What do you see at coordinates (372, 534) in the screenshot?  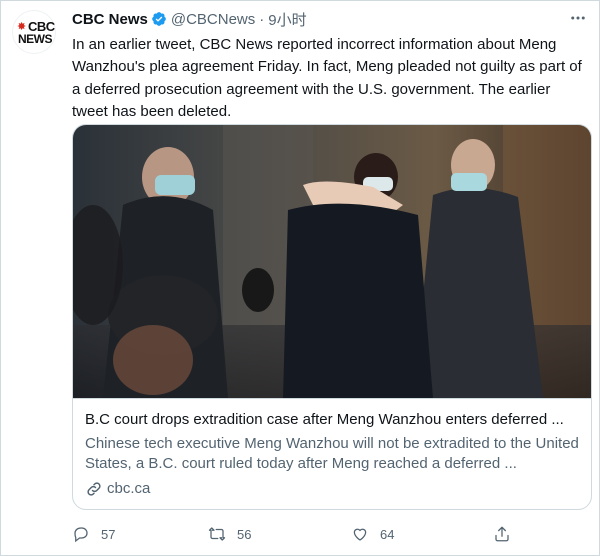 I see `like-button: 64` at bounding box center [372, 534].